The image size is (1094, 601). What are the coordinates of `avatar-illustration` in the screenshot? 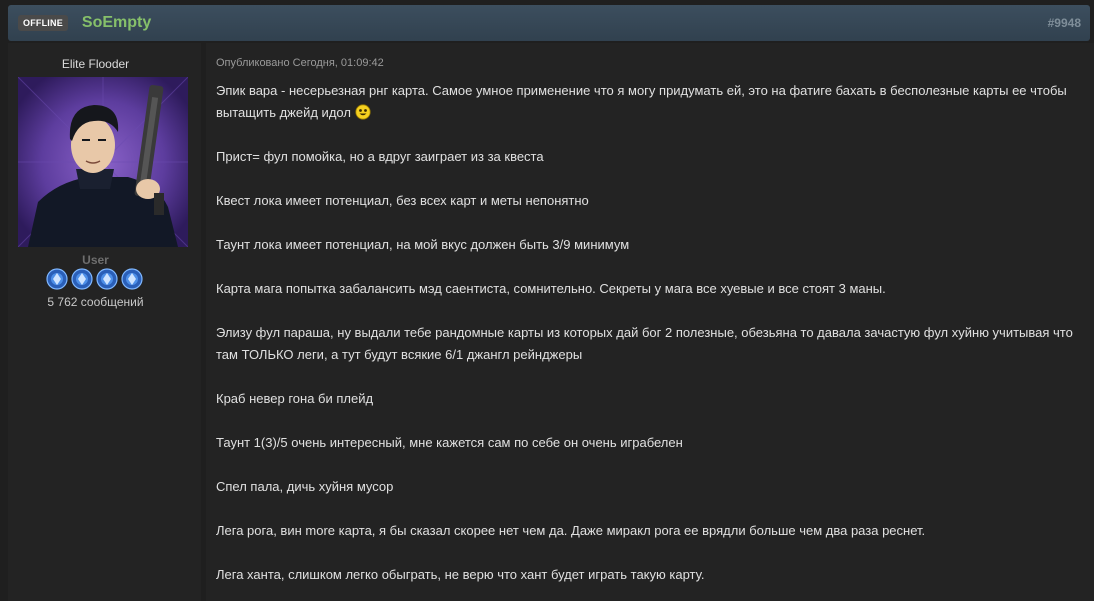 It's located at (103, 162).